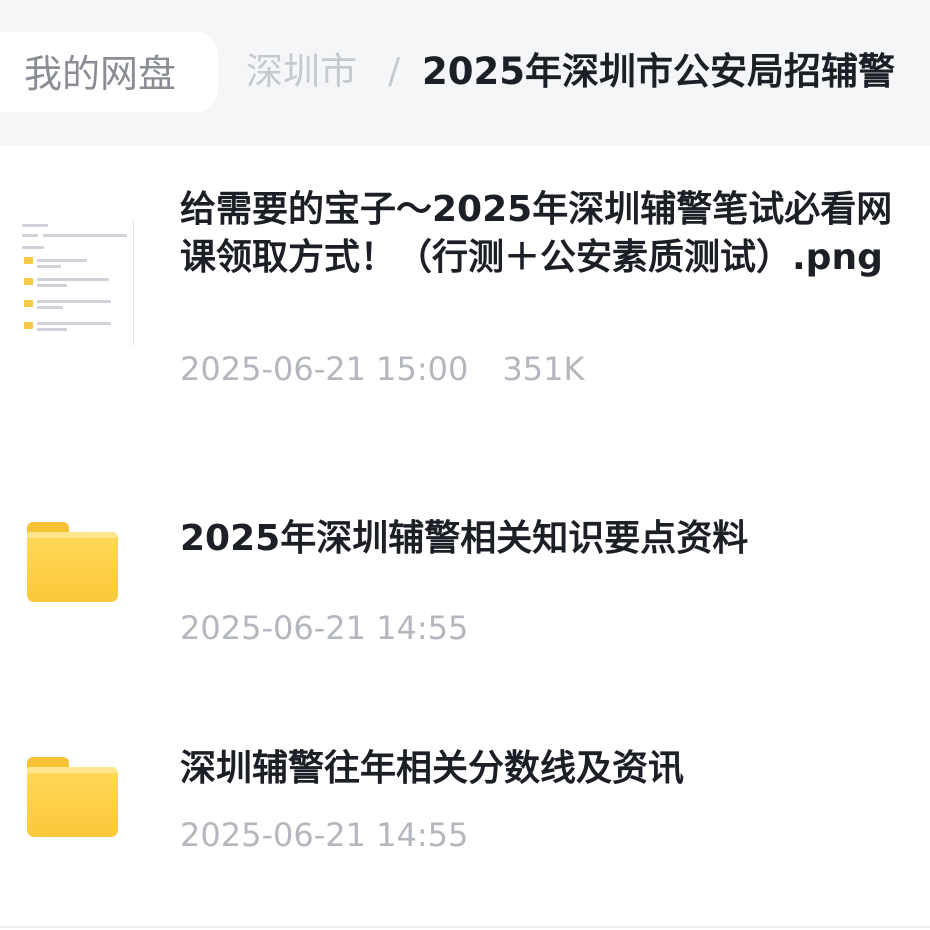 Image resolution: width=930 pixels, height=930 pixels. I want to click on breadcrumb-root-label: 我的网盘, so click(100, 74).